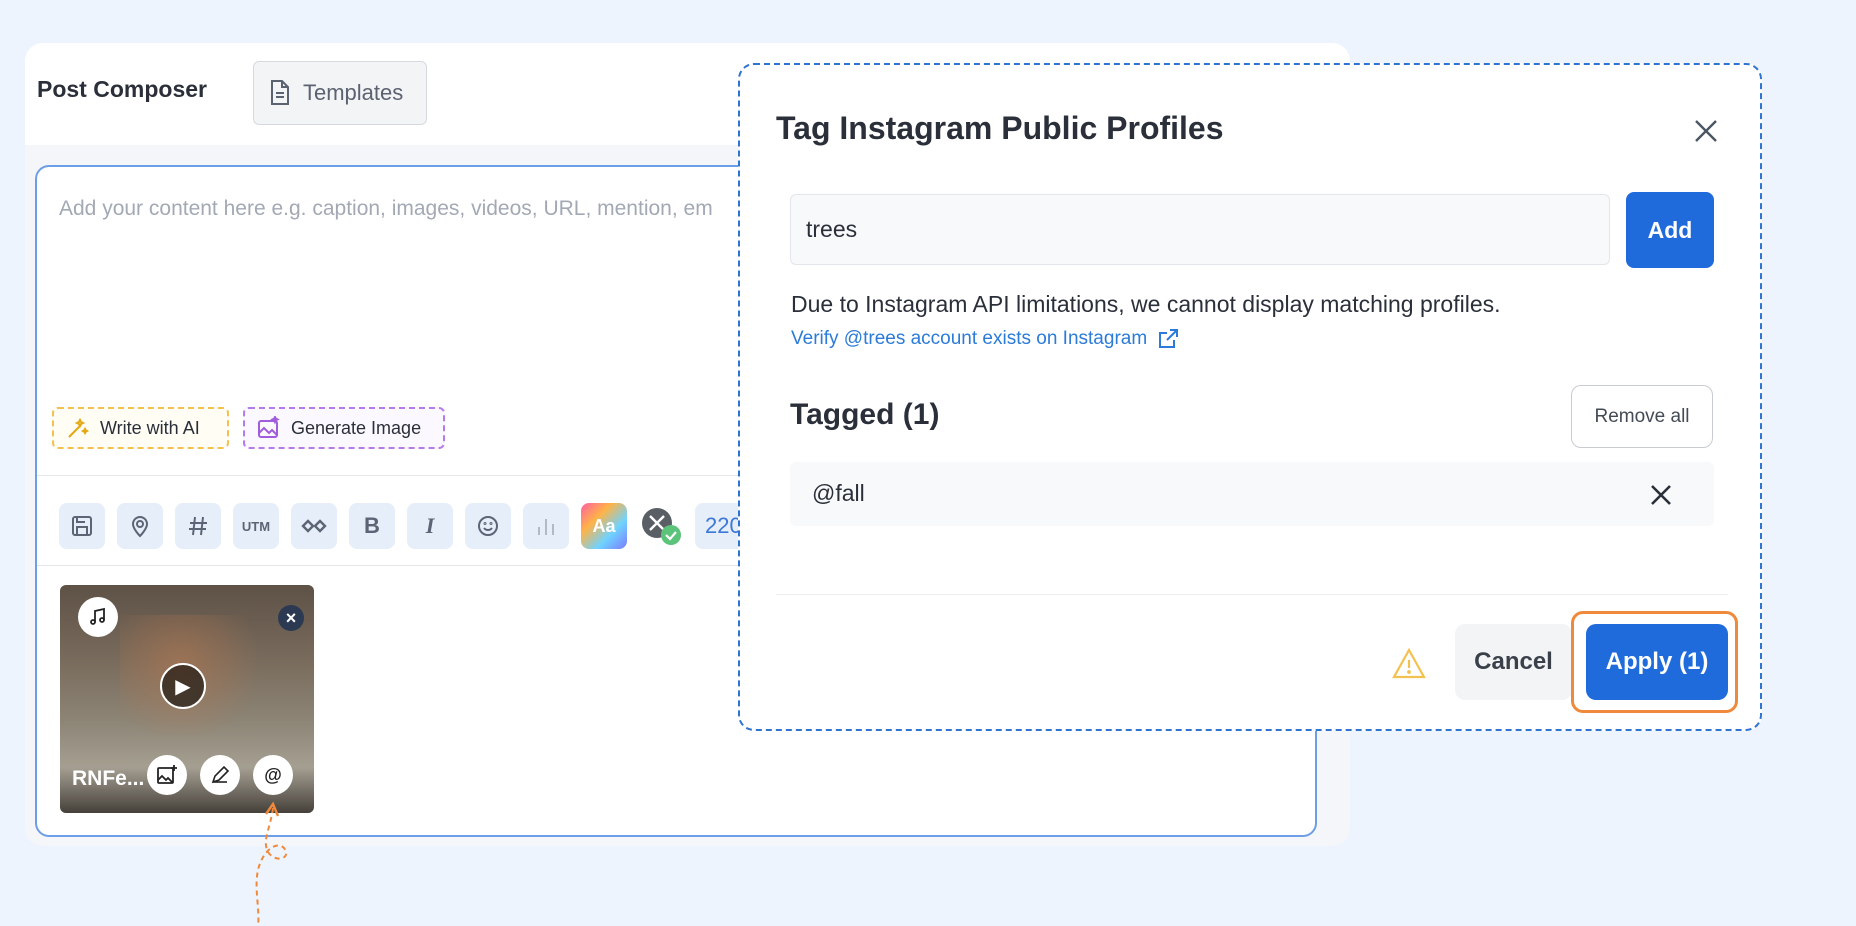 Image resolution: width=1856 pixels, height=926 pixels. Describe the element at coordinates (1252, 594) in the screenshot. I see `modal-footer-divider` at that location.